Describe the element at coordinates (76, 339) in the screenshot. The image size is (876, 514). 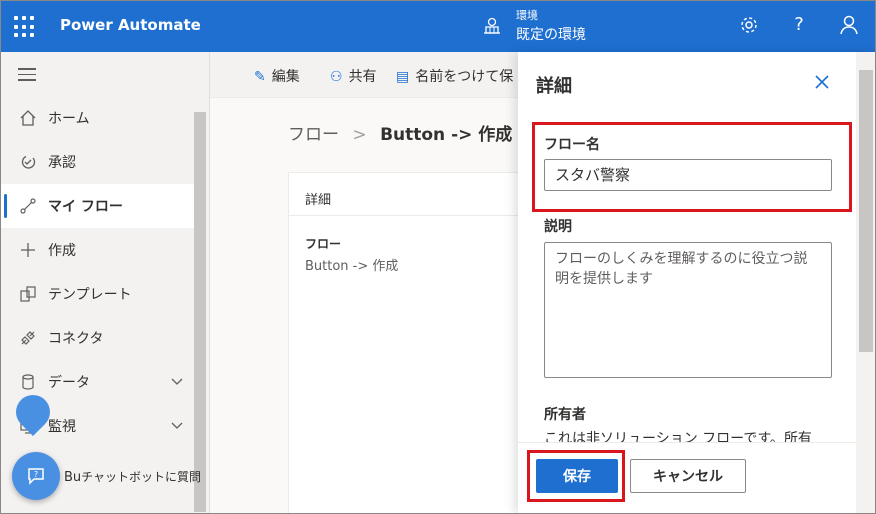
I see `sidebar-item-label: コネクタ` at that location.